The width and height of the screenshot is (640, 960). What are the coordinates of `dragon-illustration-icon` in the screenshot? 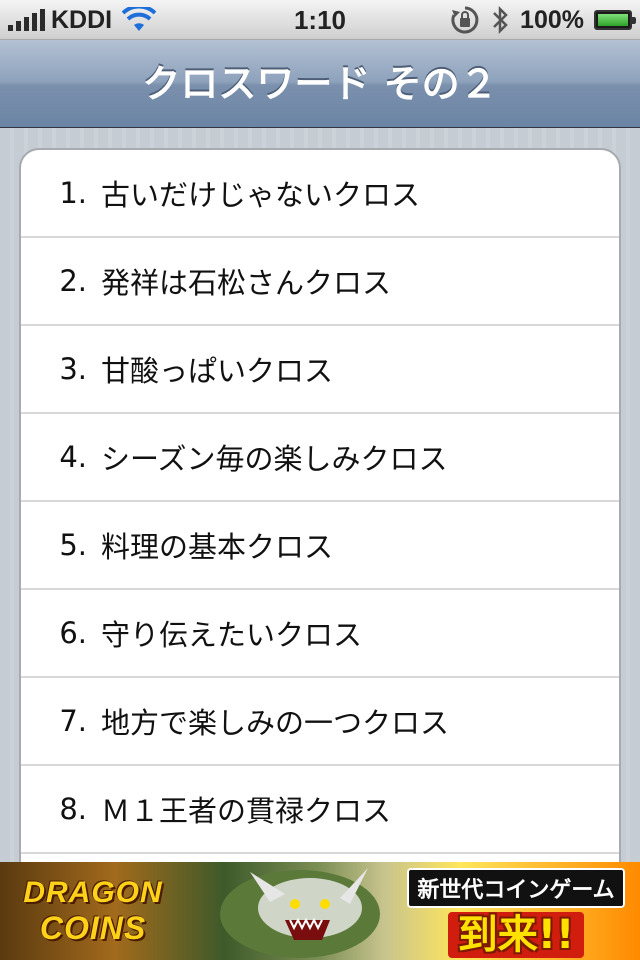 It's located at (300, 913).